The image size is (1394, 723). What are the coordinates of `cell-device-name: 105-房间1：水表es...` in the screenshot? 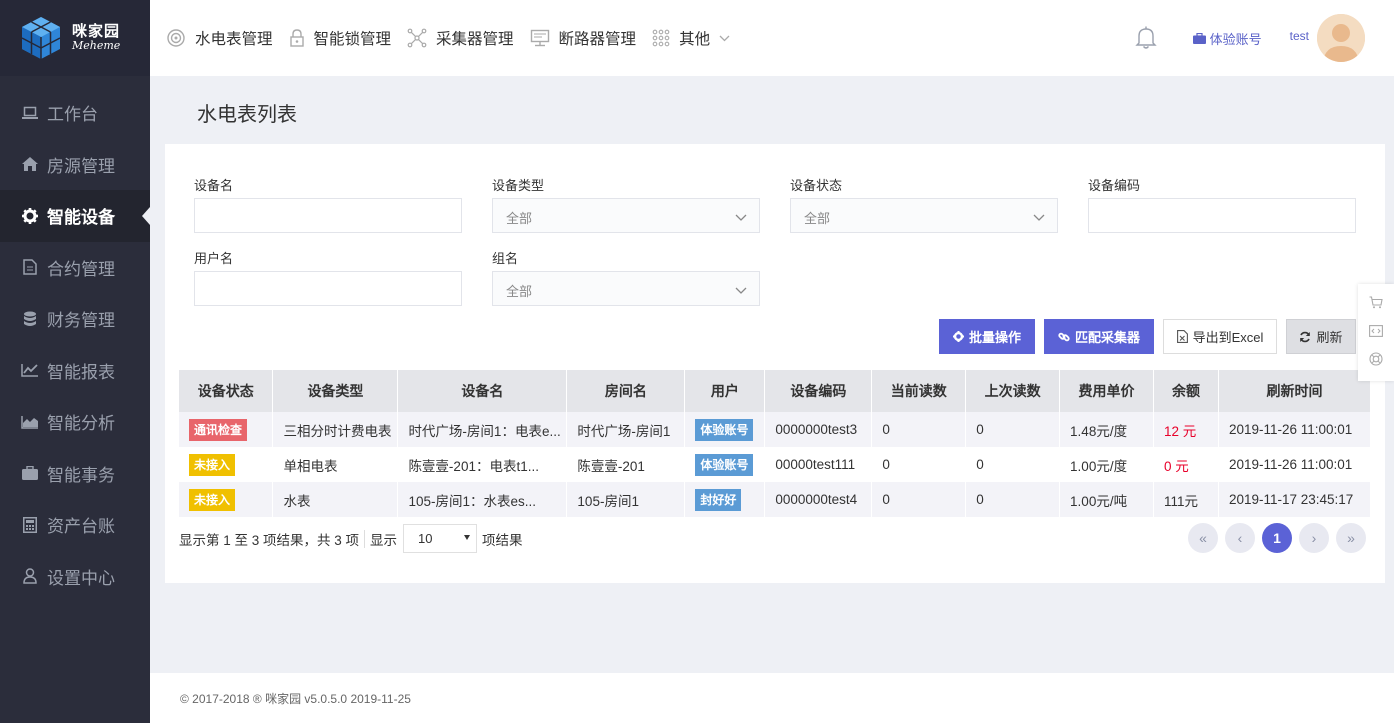 It's located at (482, 499).